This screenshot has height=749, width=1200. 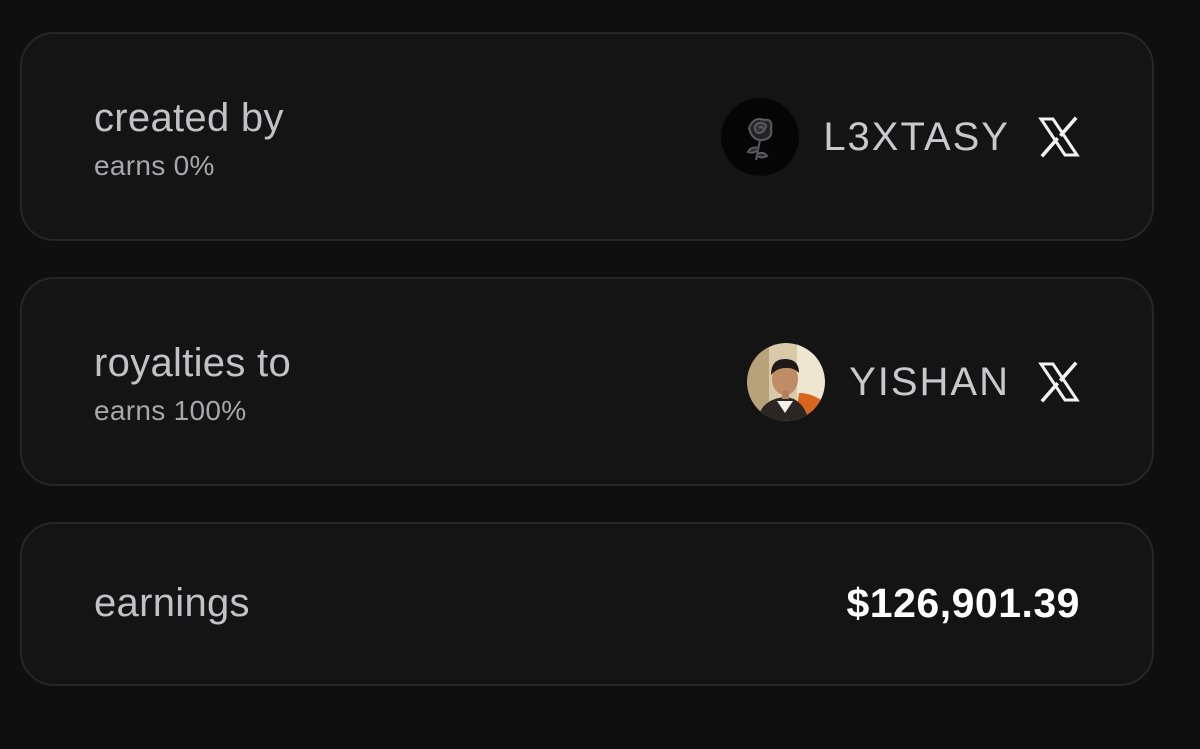 What do you see at coordinates (170, 410) in the screenshot?
I see `royalties-earns-label: earns 100%` at bounding box center [170, 410].